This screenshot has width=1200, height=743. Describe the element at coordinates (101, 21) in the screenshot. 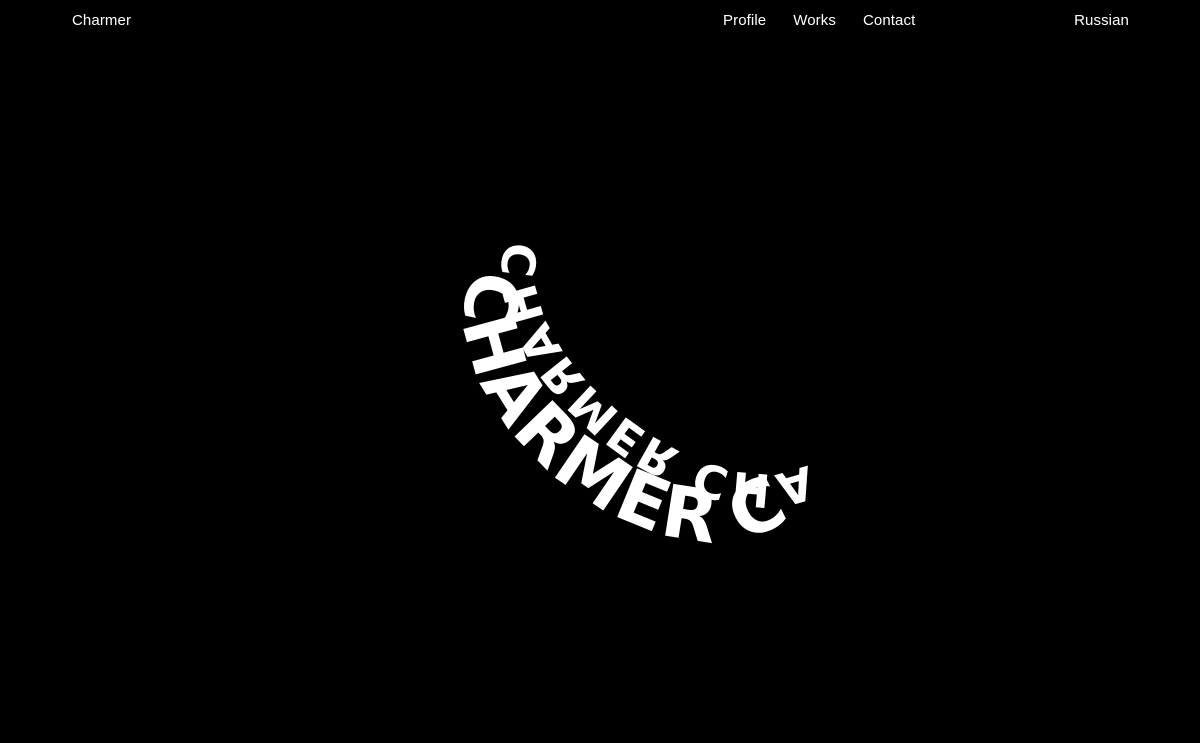

I see `brand-logo-link: Charmer` at that location.